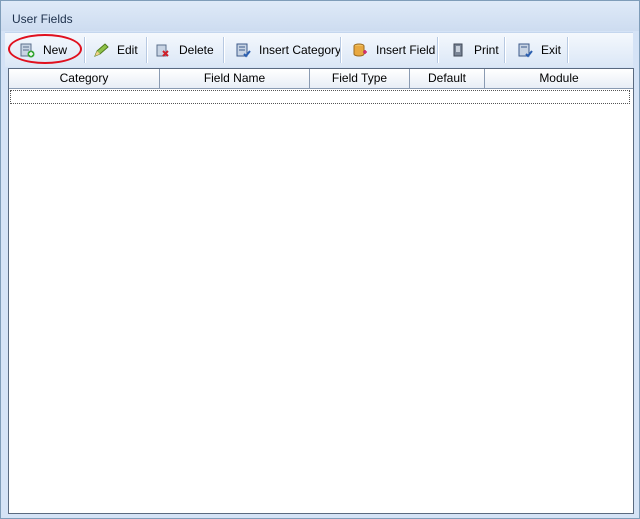 This screenshot has height=519, width=640. What do you see at coordinates (300, 50) in the screenshot?
I see `insert-category-button-label: Insert Category` at bounding box center [300, 50].